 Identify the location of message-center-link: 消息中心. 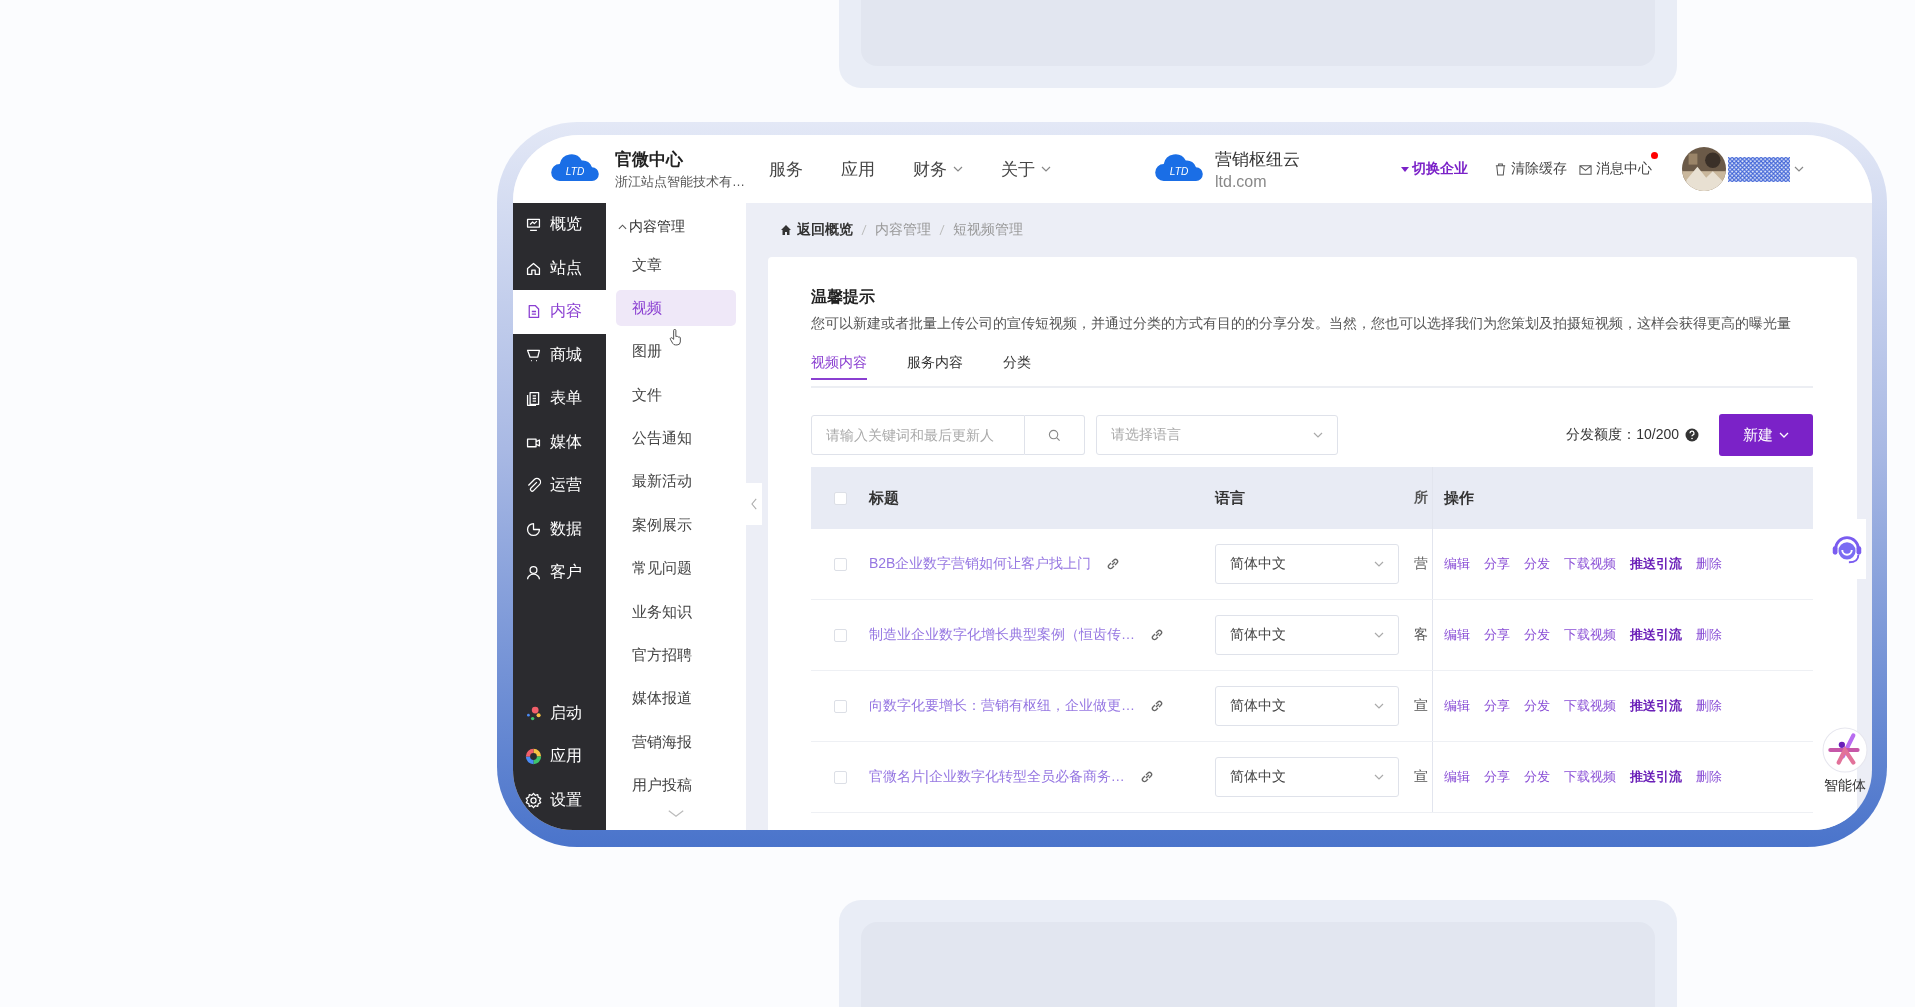
(1615, 169).